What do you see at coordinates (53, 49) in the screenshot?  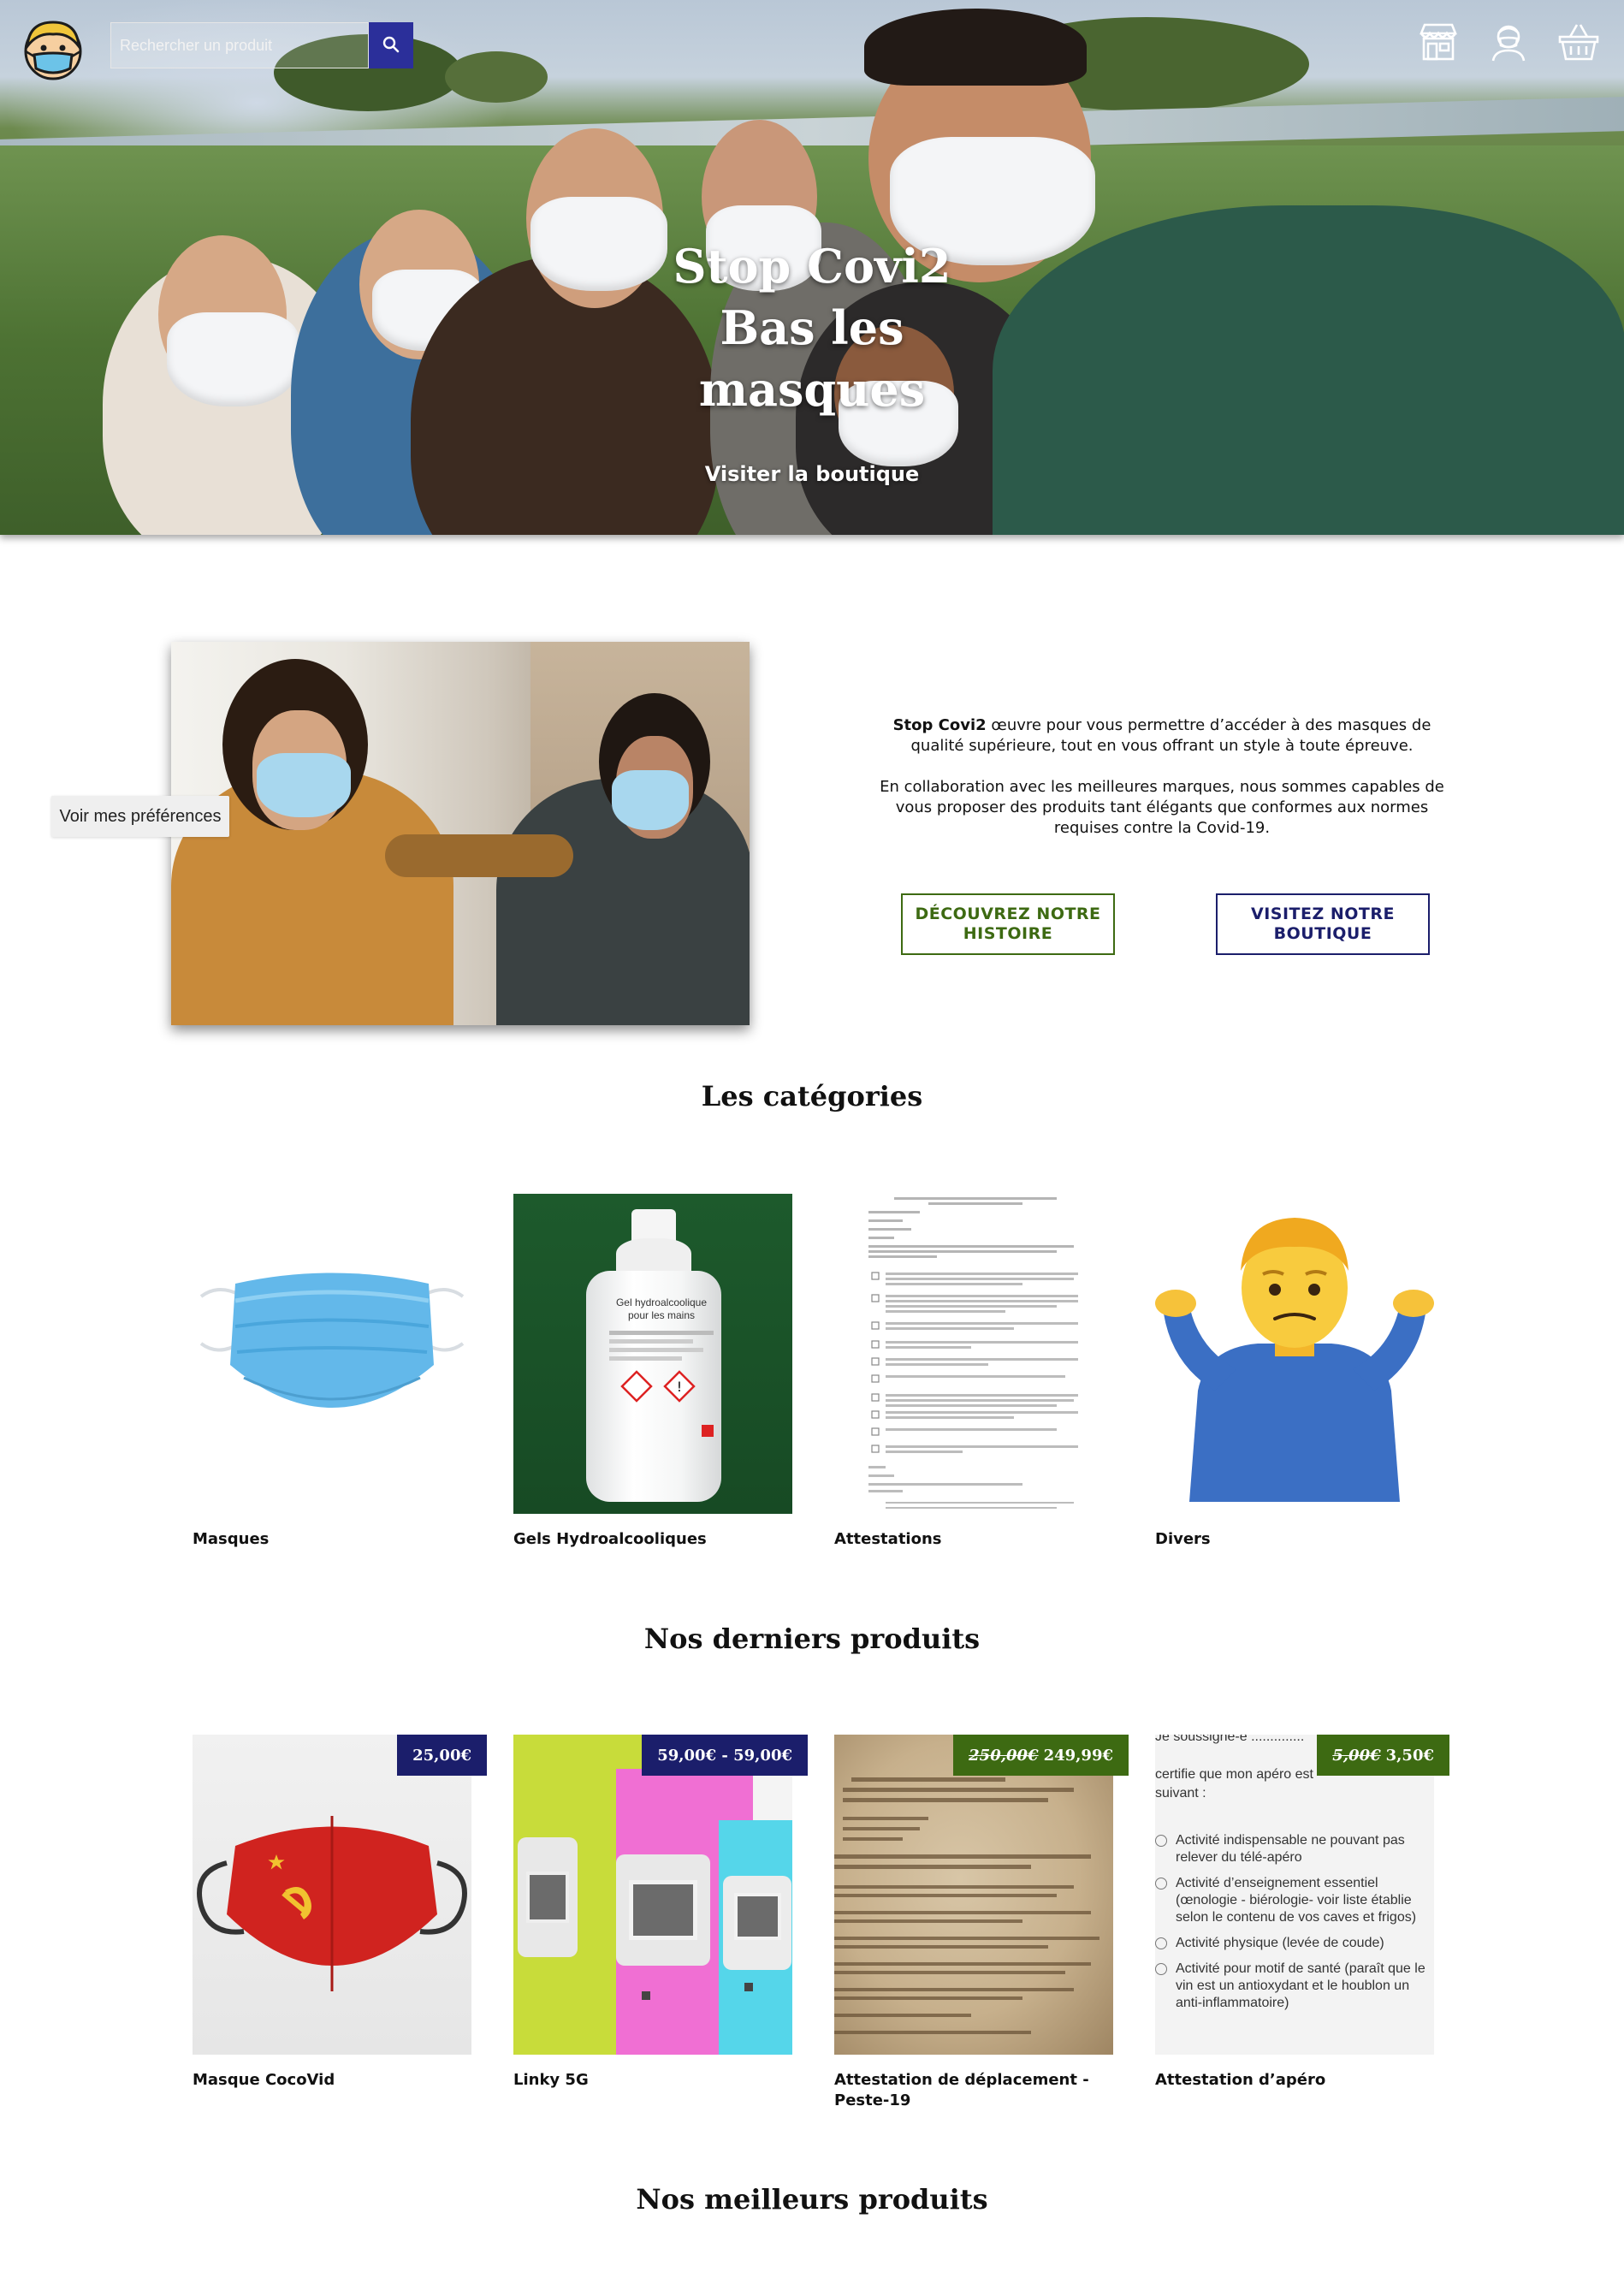 I see `site-logo` at bounding box center [53, 49].